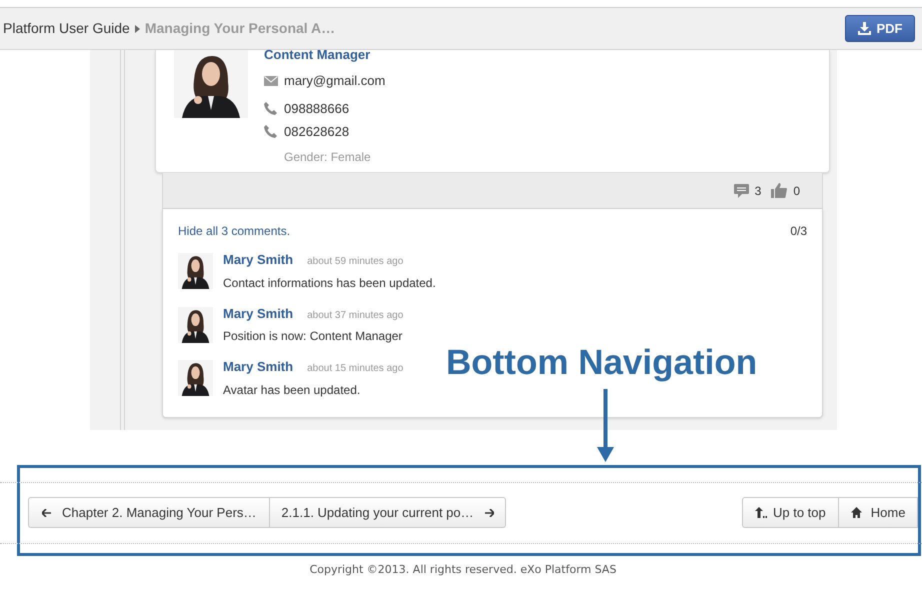 The width and height of the screenshot is (922, 594). Describe the element at coordinates (355, 262) in the screenshot. I see `comment-time: about 59 minutes ago` at that location.